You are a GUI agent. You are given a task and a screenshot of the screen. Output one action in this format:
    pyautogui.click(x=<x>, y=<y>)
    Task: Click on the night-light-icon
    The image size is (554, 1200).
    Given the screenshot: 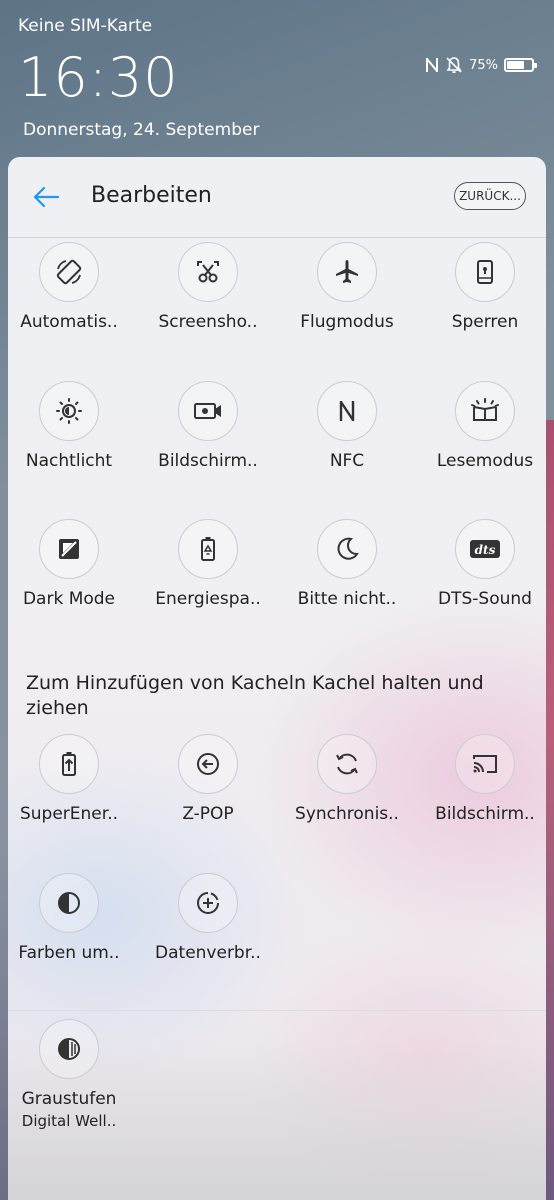 What is the action you would take?
    pyautogui.click(x=69, y=411)
    